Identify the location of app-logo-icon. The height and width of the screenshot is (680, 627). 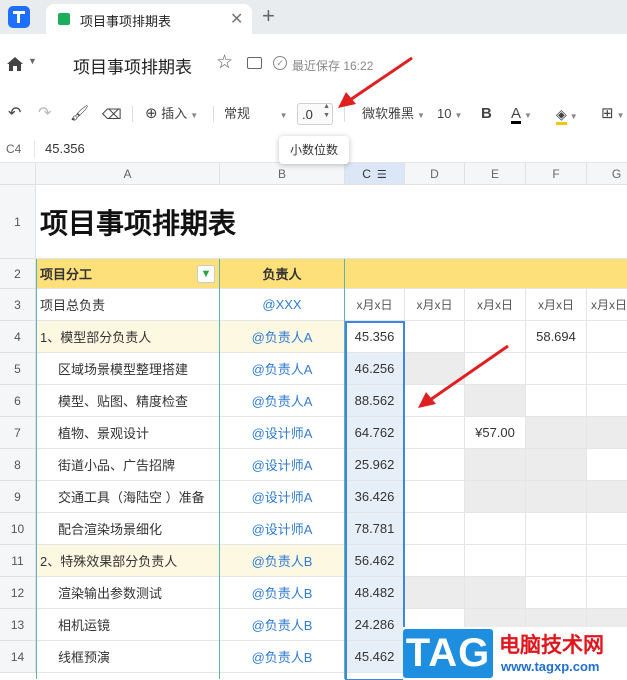
(19, 17).